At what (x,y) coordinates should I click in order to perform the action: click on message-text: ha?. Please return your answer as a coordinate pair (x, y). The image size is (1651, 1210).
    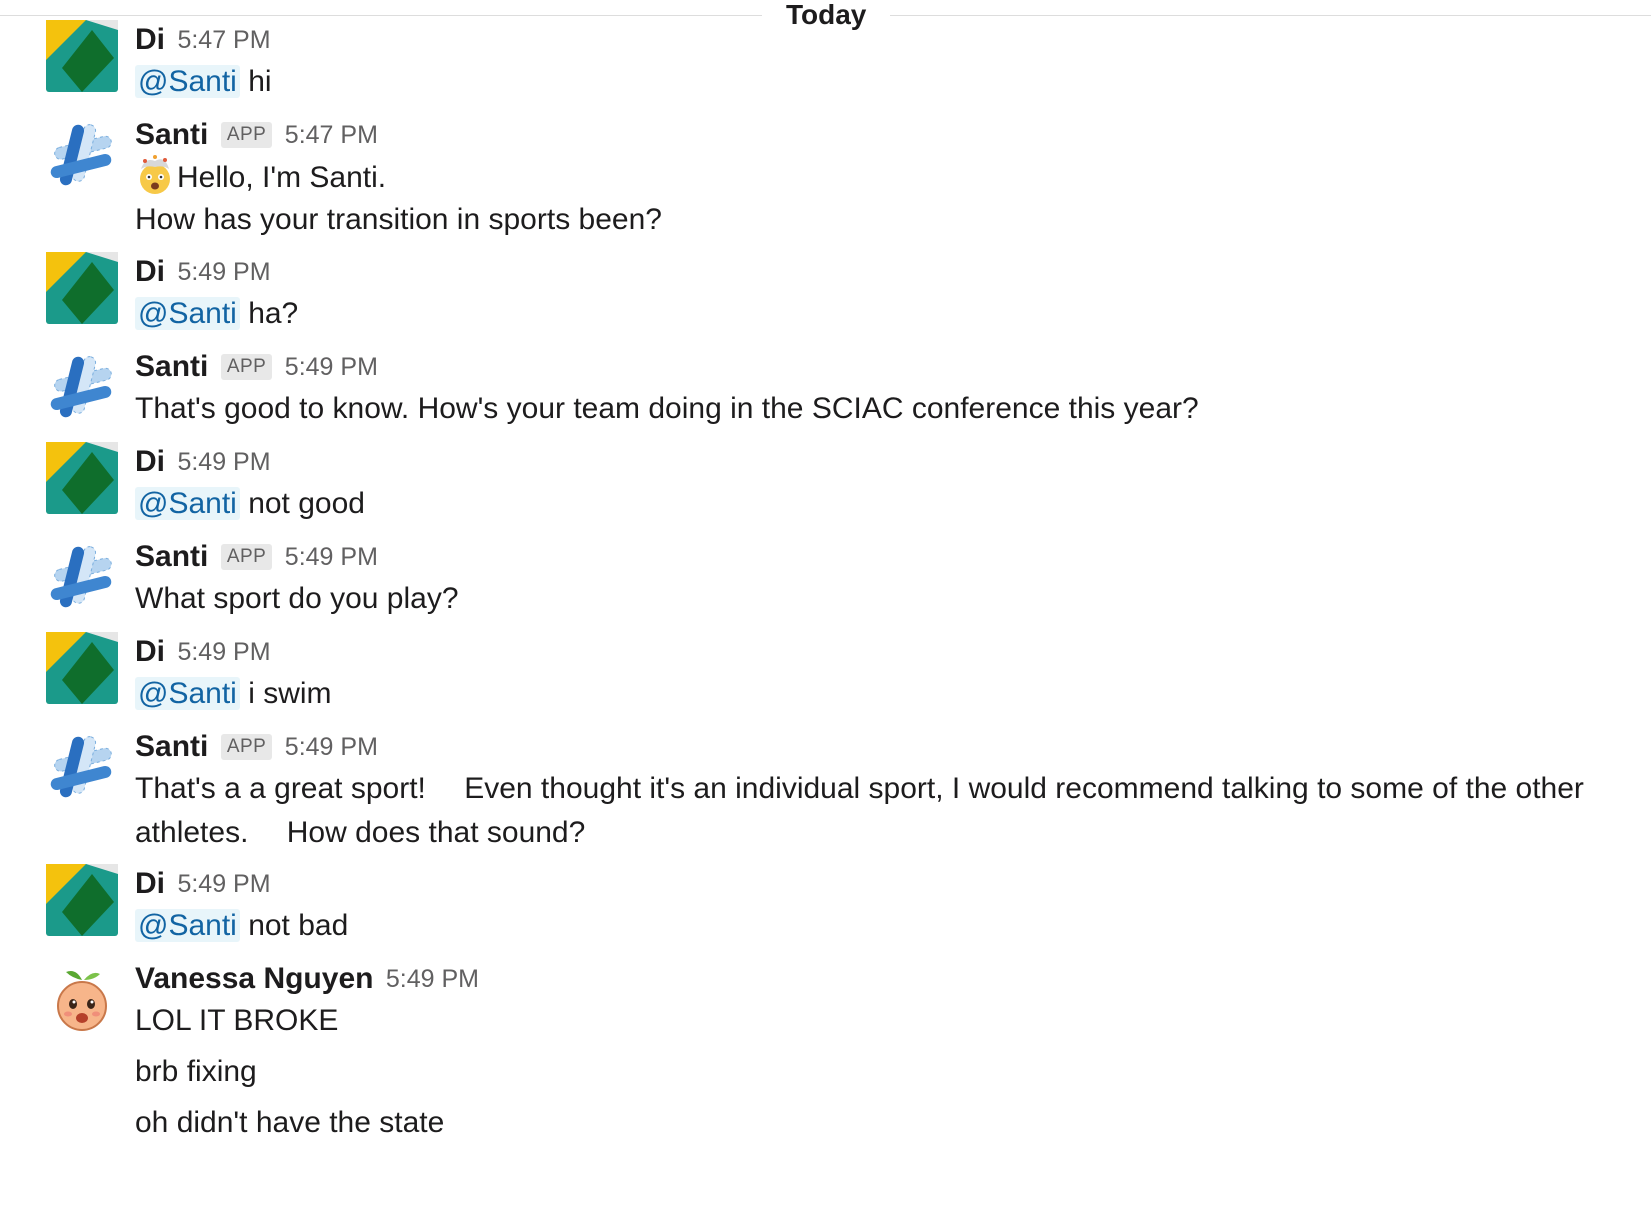
    Looking at the image, I should click on (273, 313).